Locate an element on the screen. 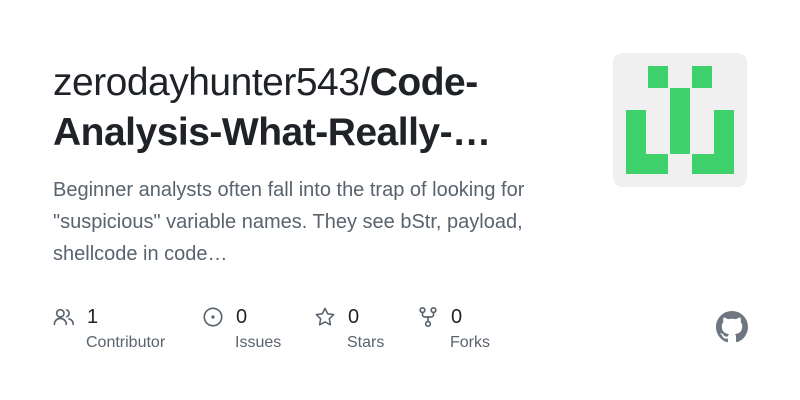 Image resolution: width=800 pixels, height=400 pixels. stat-forks: 0 Forks is located at coordinates (453, 334).